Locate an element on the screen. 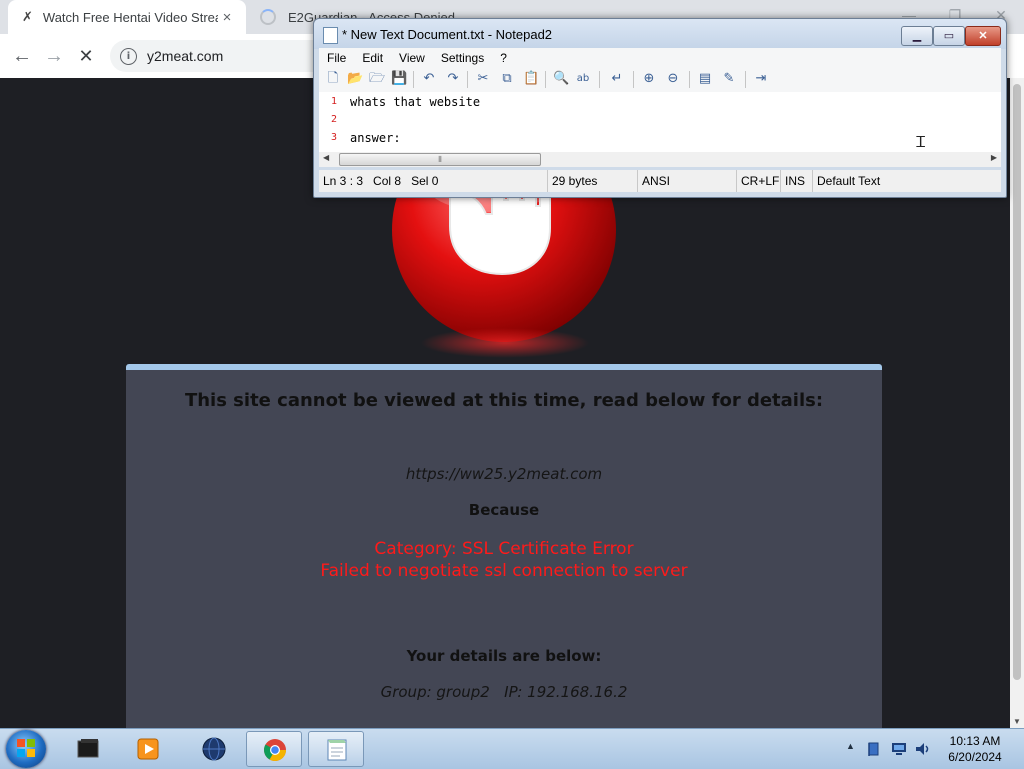 The image size is (1024, 769). tab-close-icon: × is located at coordinates (227, 17).